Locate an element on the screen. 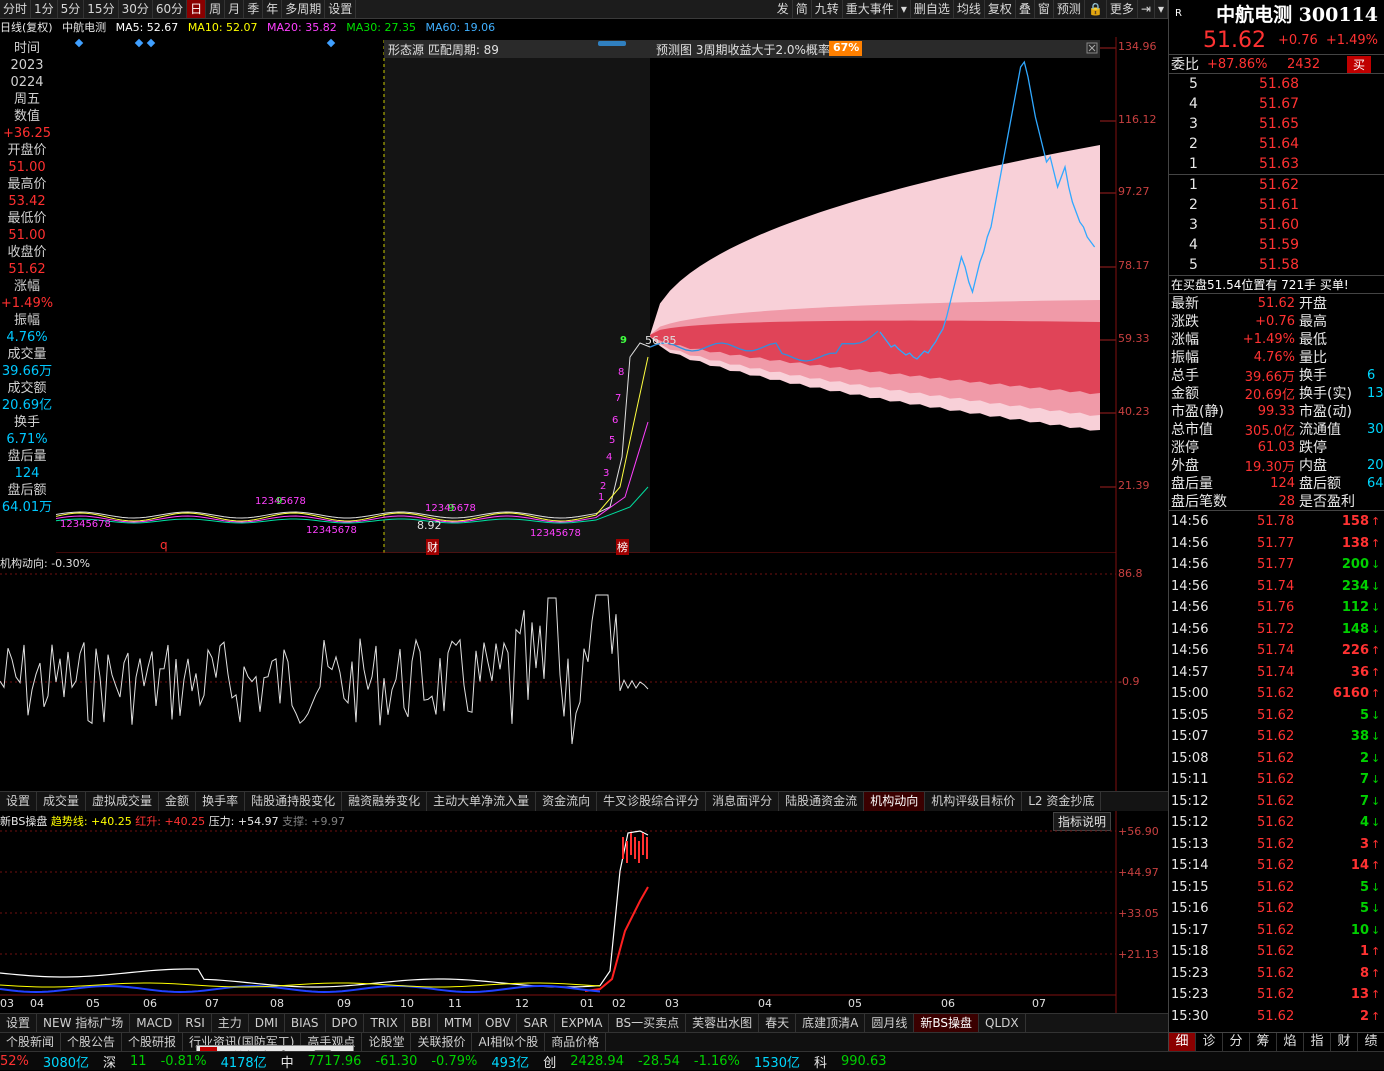 The height and width of the screenshot is (1071, 1384). sell-level-2: 3 51.65 is located at coordinates (1276, 124).